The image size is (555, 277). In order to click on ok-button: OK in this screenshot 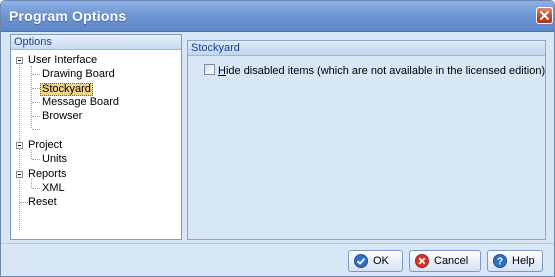, I will do `click(375, 261)`.